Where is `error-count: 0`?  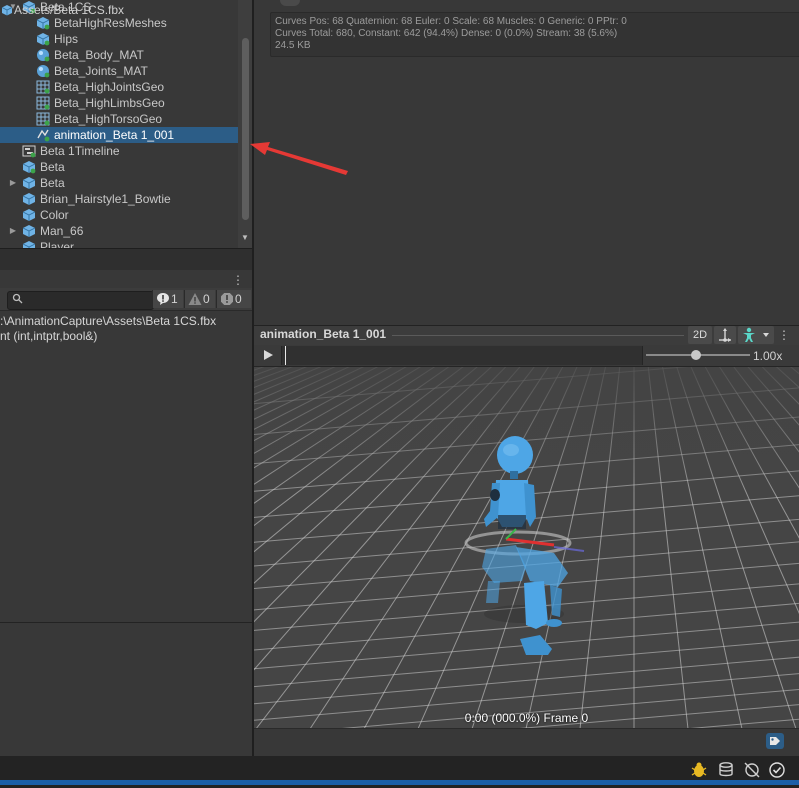 error-count: 0 is located at coordinates (238, 299).